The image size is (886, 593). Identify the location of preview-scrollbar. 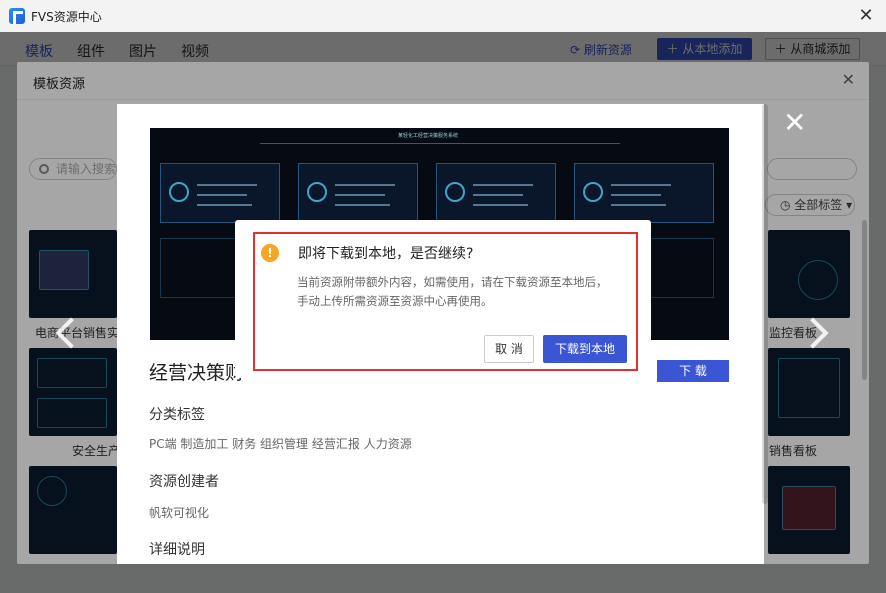
(765, 304).